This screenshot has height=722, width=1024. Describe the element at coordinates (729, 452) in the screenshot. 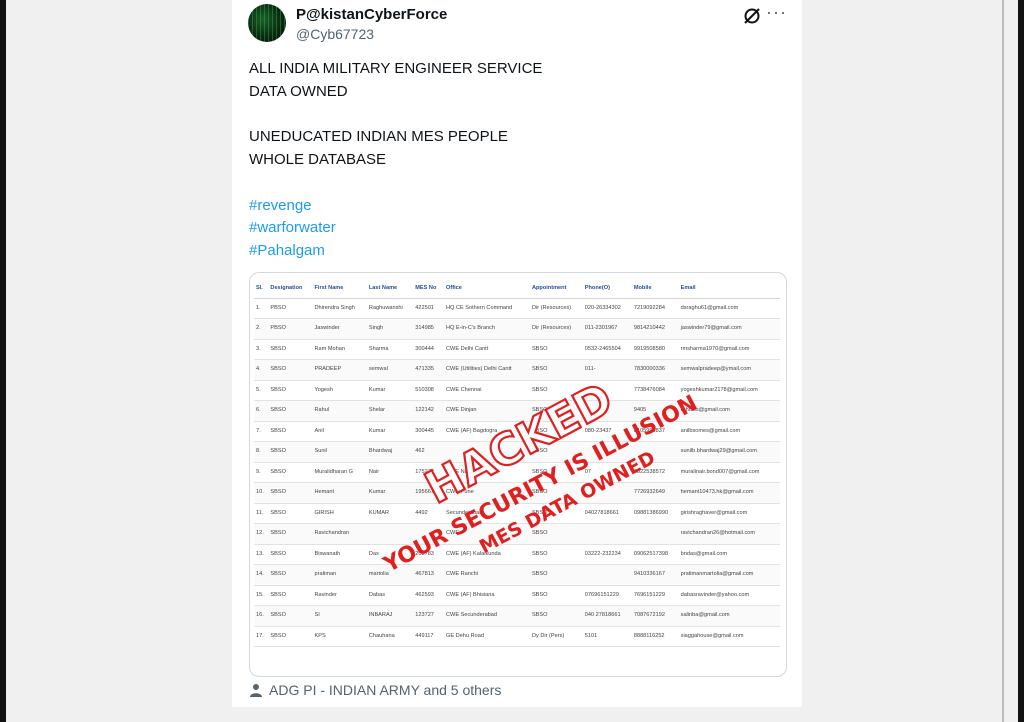

I see `table-cell: sunilb.bhardwaj29@gmail.com` at that location.